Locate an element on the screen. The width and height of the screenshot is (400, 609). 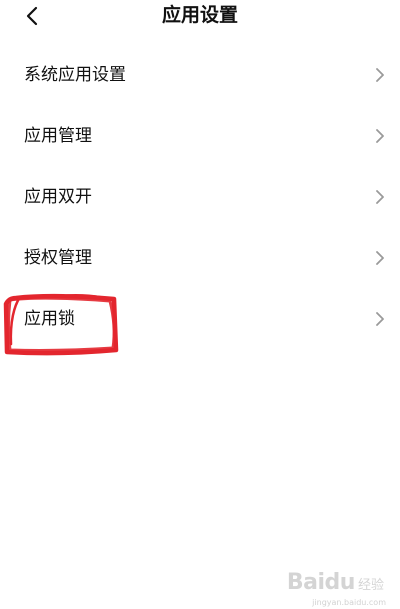
baidu-jingyan-watermark: Baidu 经验 is located at coordinates (335, 582).